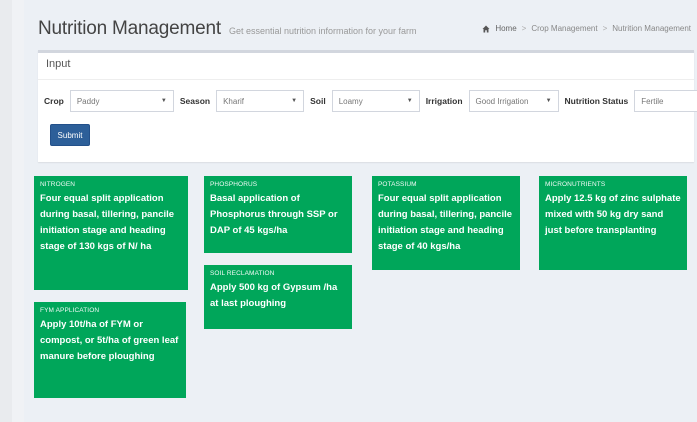 The height and width of the screenshot is (422, 697). Describe the element at coordinates (397, 184) in the screenshot. I see `card-category: POTASSIUM` at that location.